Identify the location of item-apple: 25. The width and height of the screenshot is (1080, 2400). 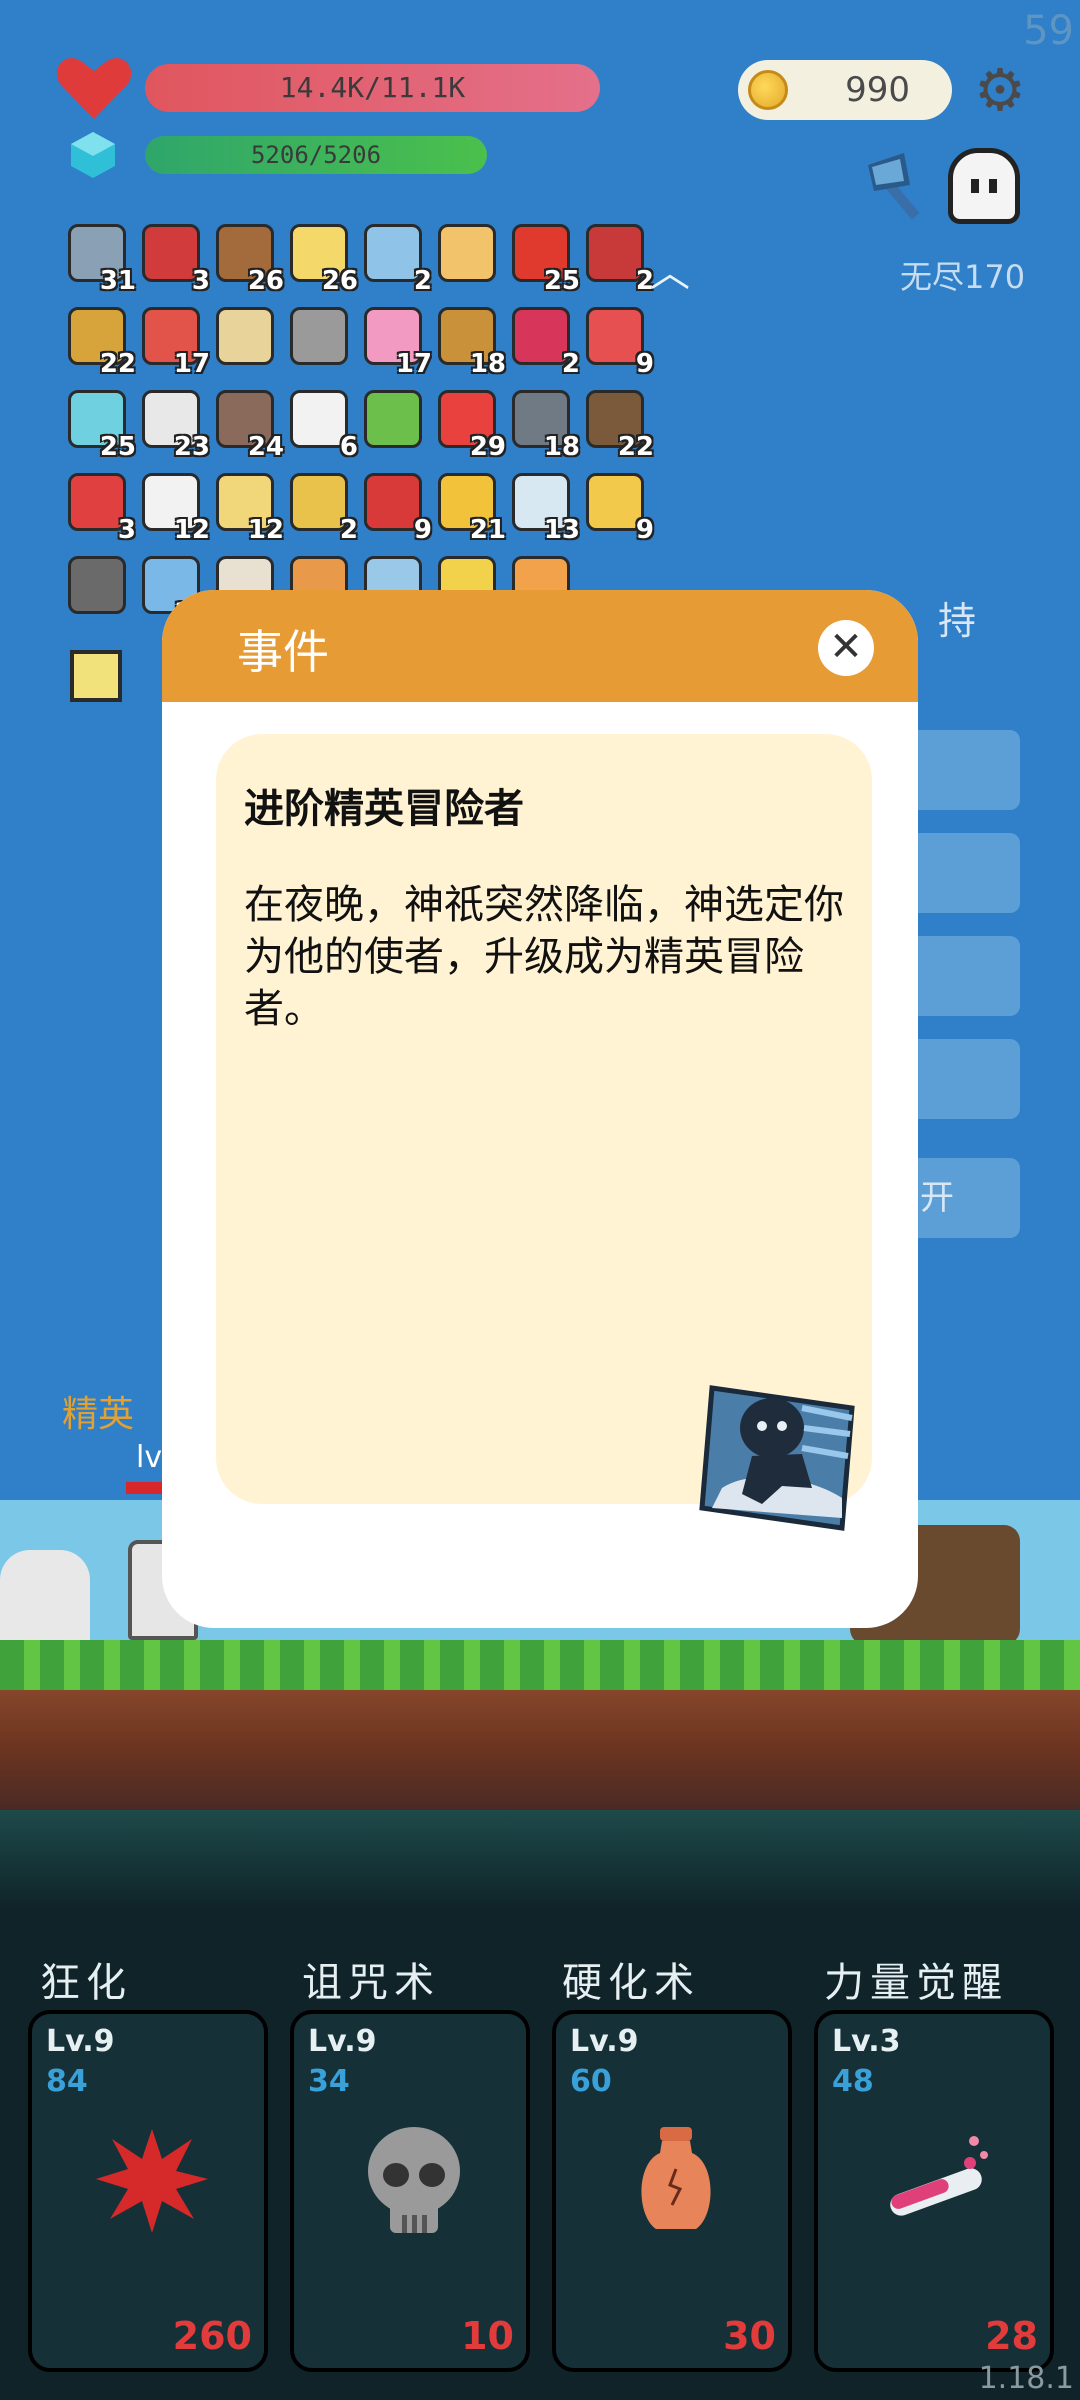
(543, 258).